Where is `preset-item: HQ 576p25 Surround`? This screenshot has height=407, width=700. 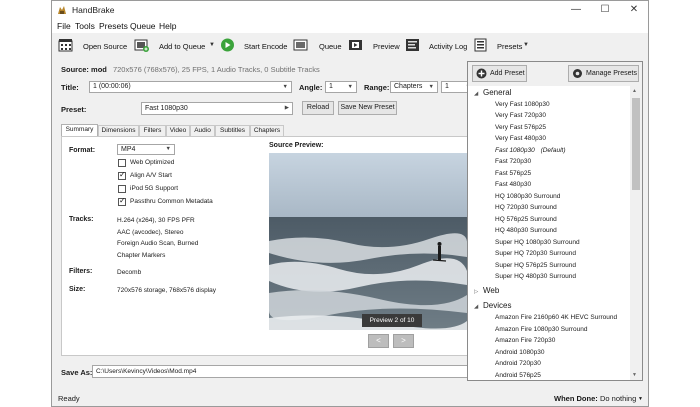
preset-item: HQ 576p25 Surround is located at coordinates (526, 219).